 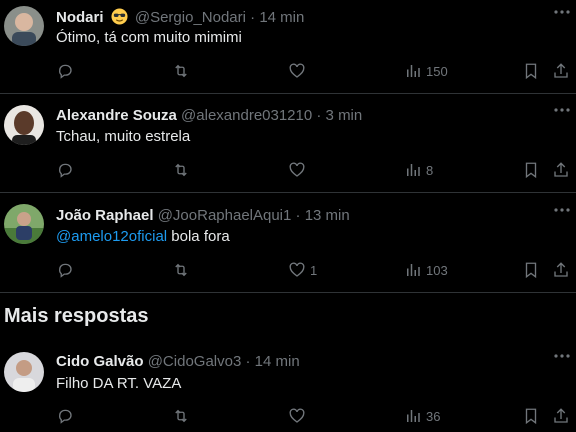 What do you see at coordinates (198, 236) in the screenshot?
I see `post-text-body: bola fora` at bounding box center [198, 236].